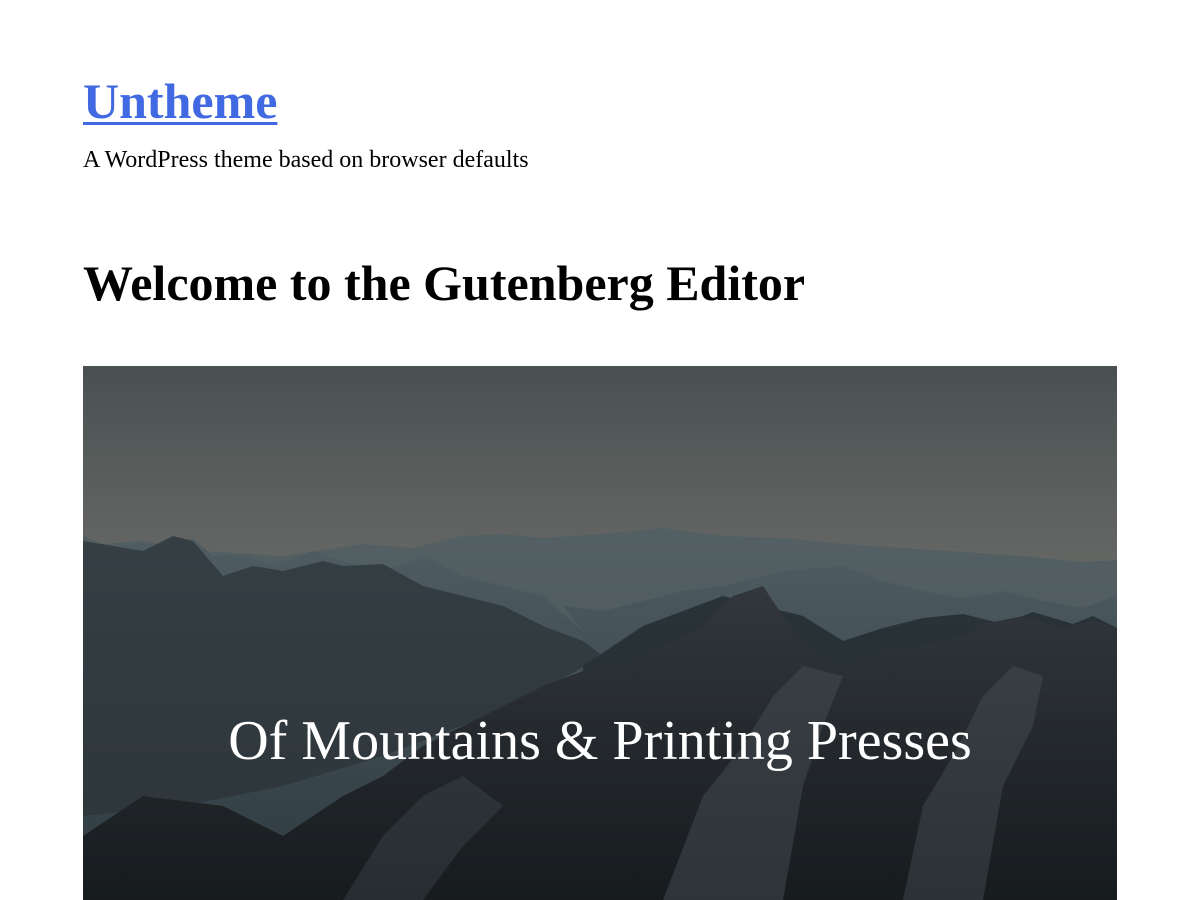  I want to click on post-title: Welcome to the Gutenberg Editor, so click(444, 283).